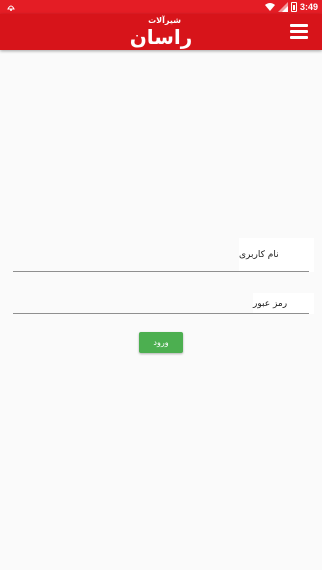 The image size is (322, 570). What do you see at coordinates (282, 7) in the screenshot?
I see `signal-icon` at bounding box center [282, 7].